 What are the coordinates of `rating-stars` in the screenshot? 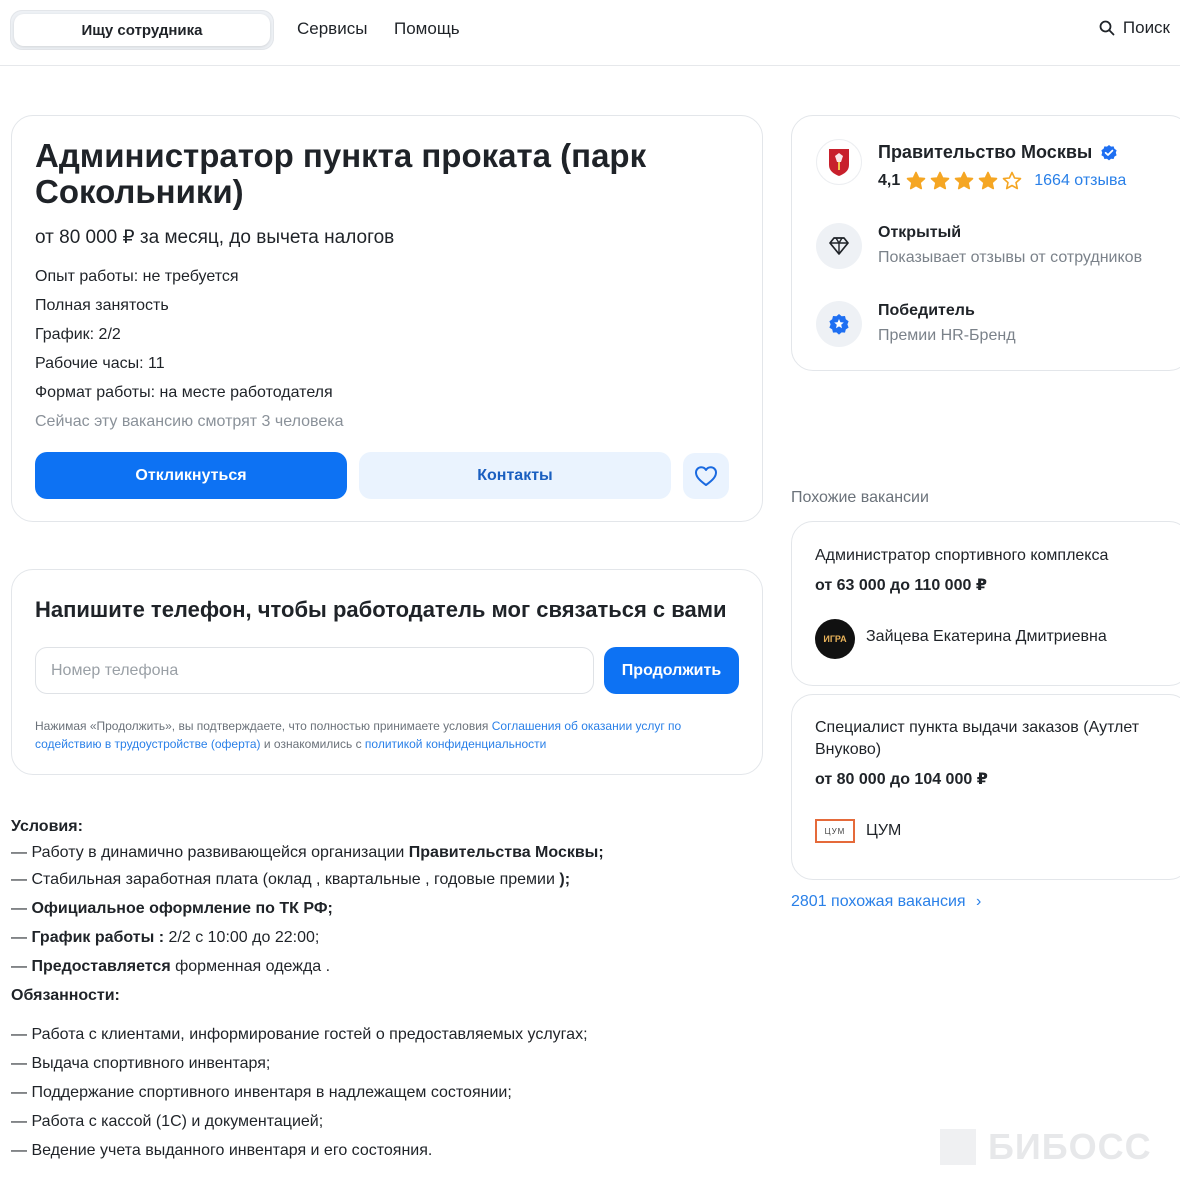 It's located at (964, 181).